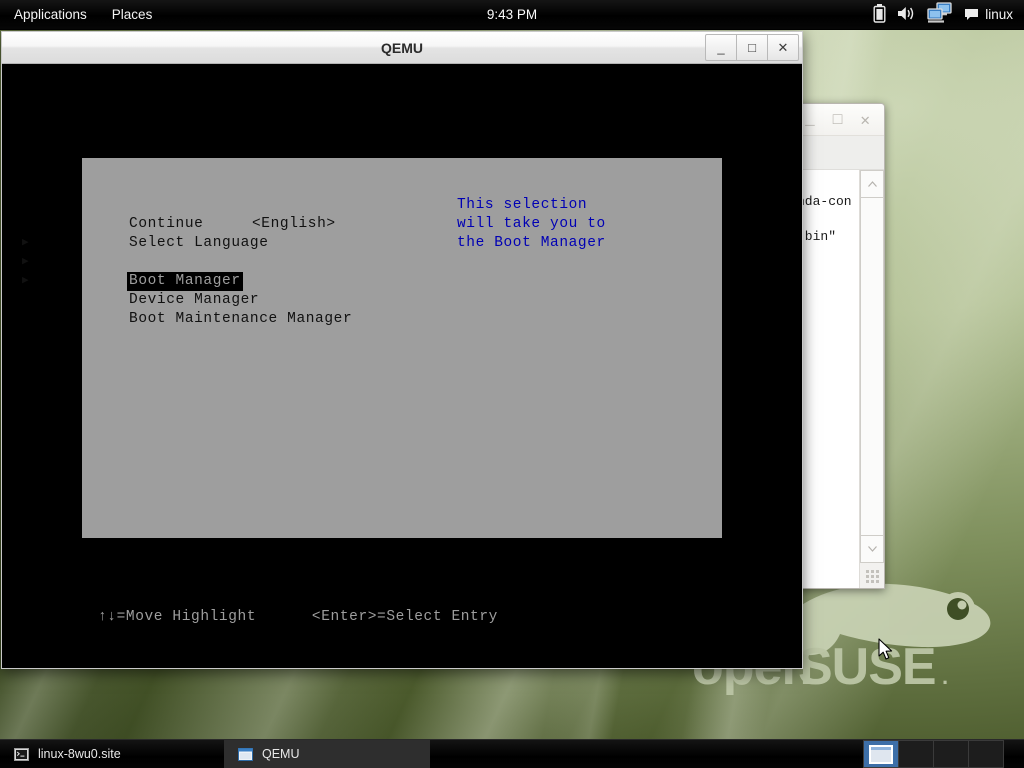  I want to click on system-tray: linux, so click(945, 14).